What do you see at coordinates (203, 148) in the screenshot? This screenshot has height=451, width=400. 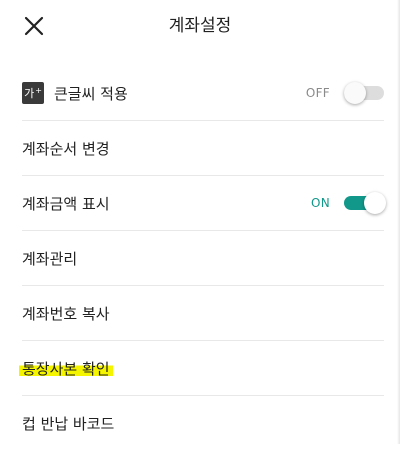 I see `reorder-accounts-row: 계좌순서 변경` at bounding box center [203, 148].